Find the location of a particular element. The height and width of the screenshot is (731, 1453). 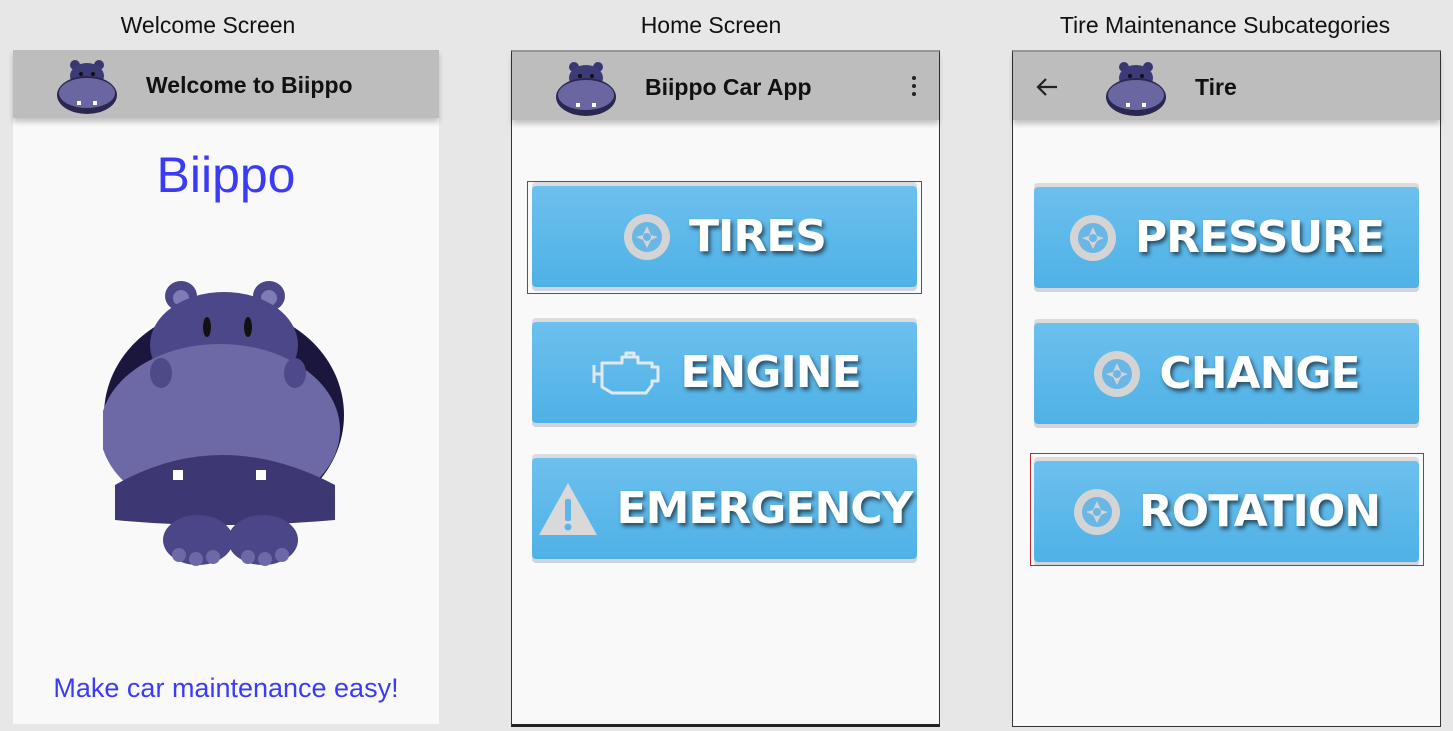

engine-icon is located at coordinates (626, 372).